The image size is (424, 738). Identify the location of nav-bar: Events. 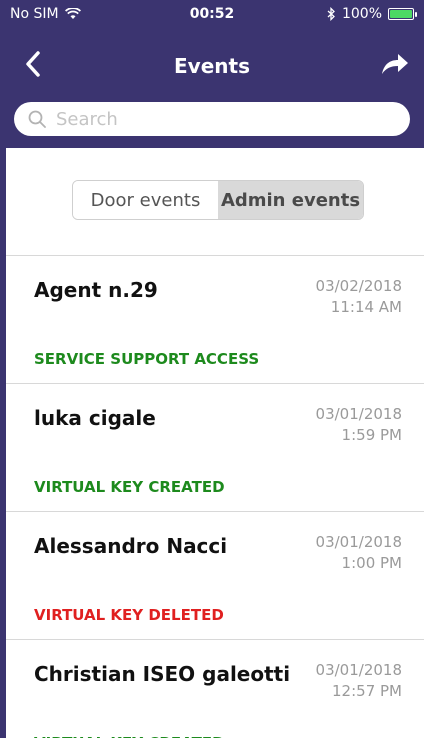
(212, 65).